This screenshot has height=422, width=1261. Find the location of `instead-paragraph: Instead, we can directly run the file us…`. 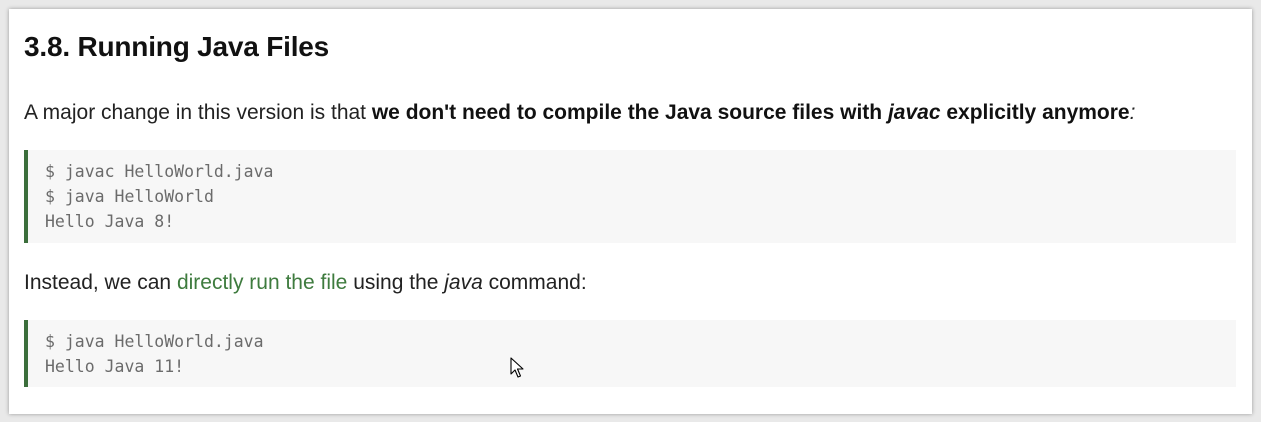

instead-paragraph: Instead, we can directly run the file us… is located at coordinates (630, 283).